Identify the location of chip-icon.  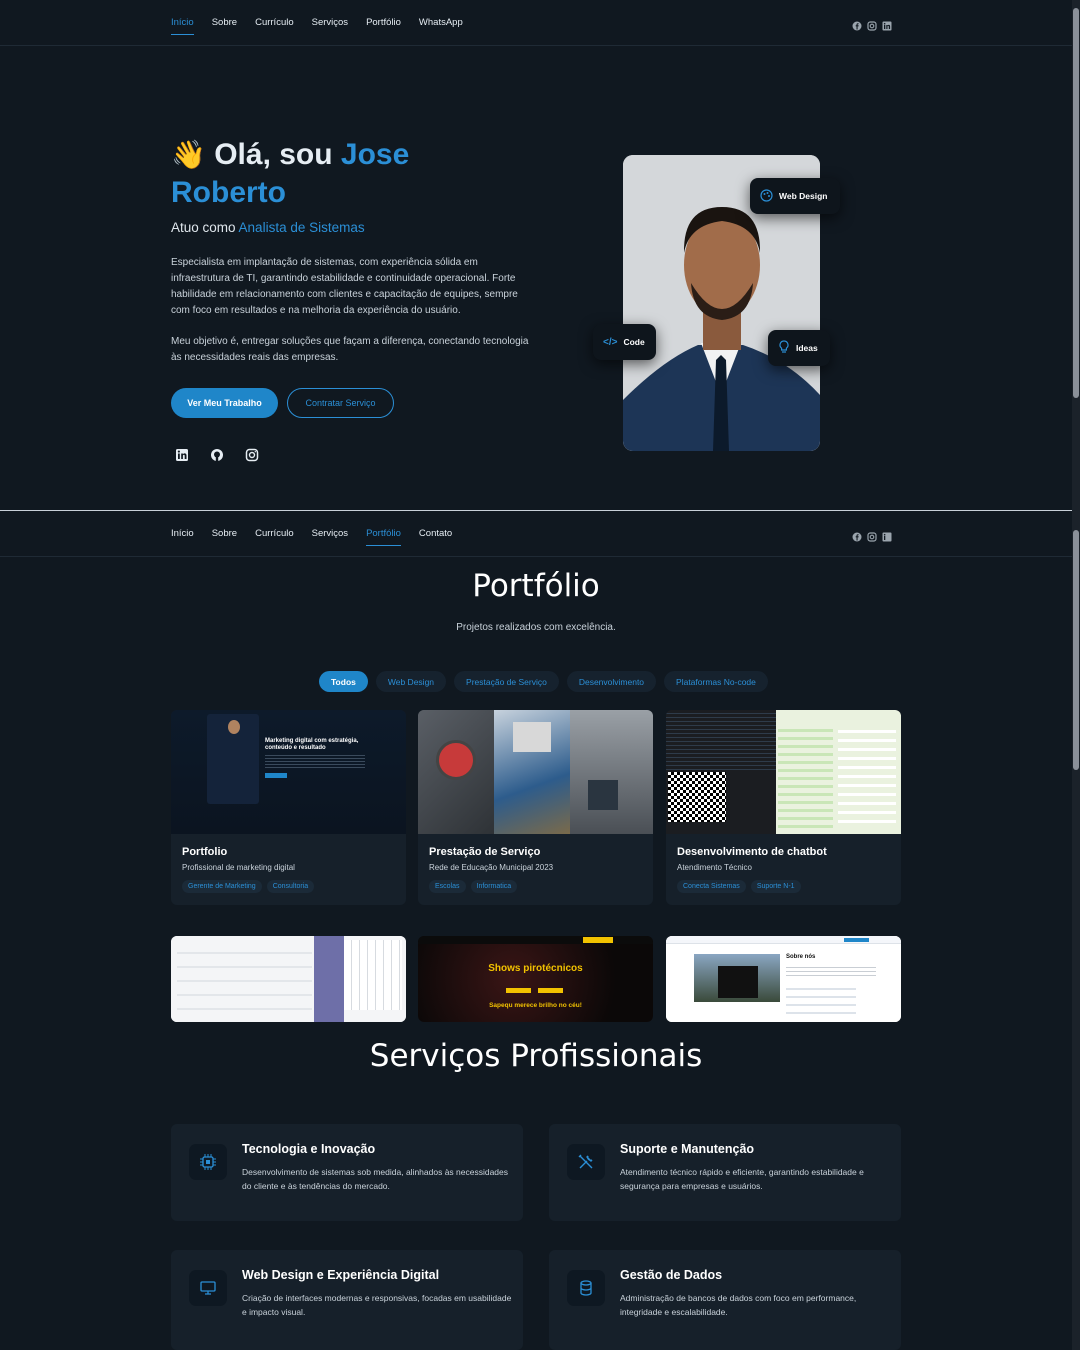
(208, 1162).